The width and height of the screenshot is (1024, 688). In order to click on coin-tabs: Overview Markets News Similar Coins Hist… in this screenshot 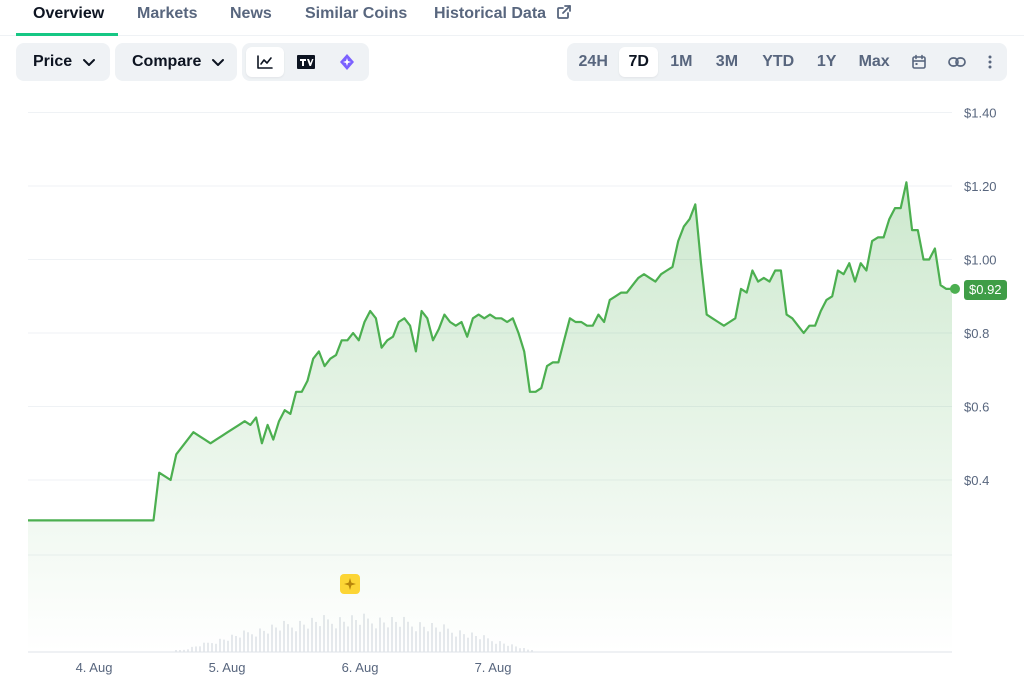, I will do `click(512, 18)`.